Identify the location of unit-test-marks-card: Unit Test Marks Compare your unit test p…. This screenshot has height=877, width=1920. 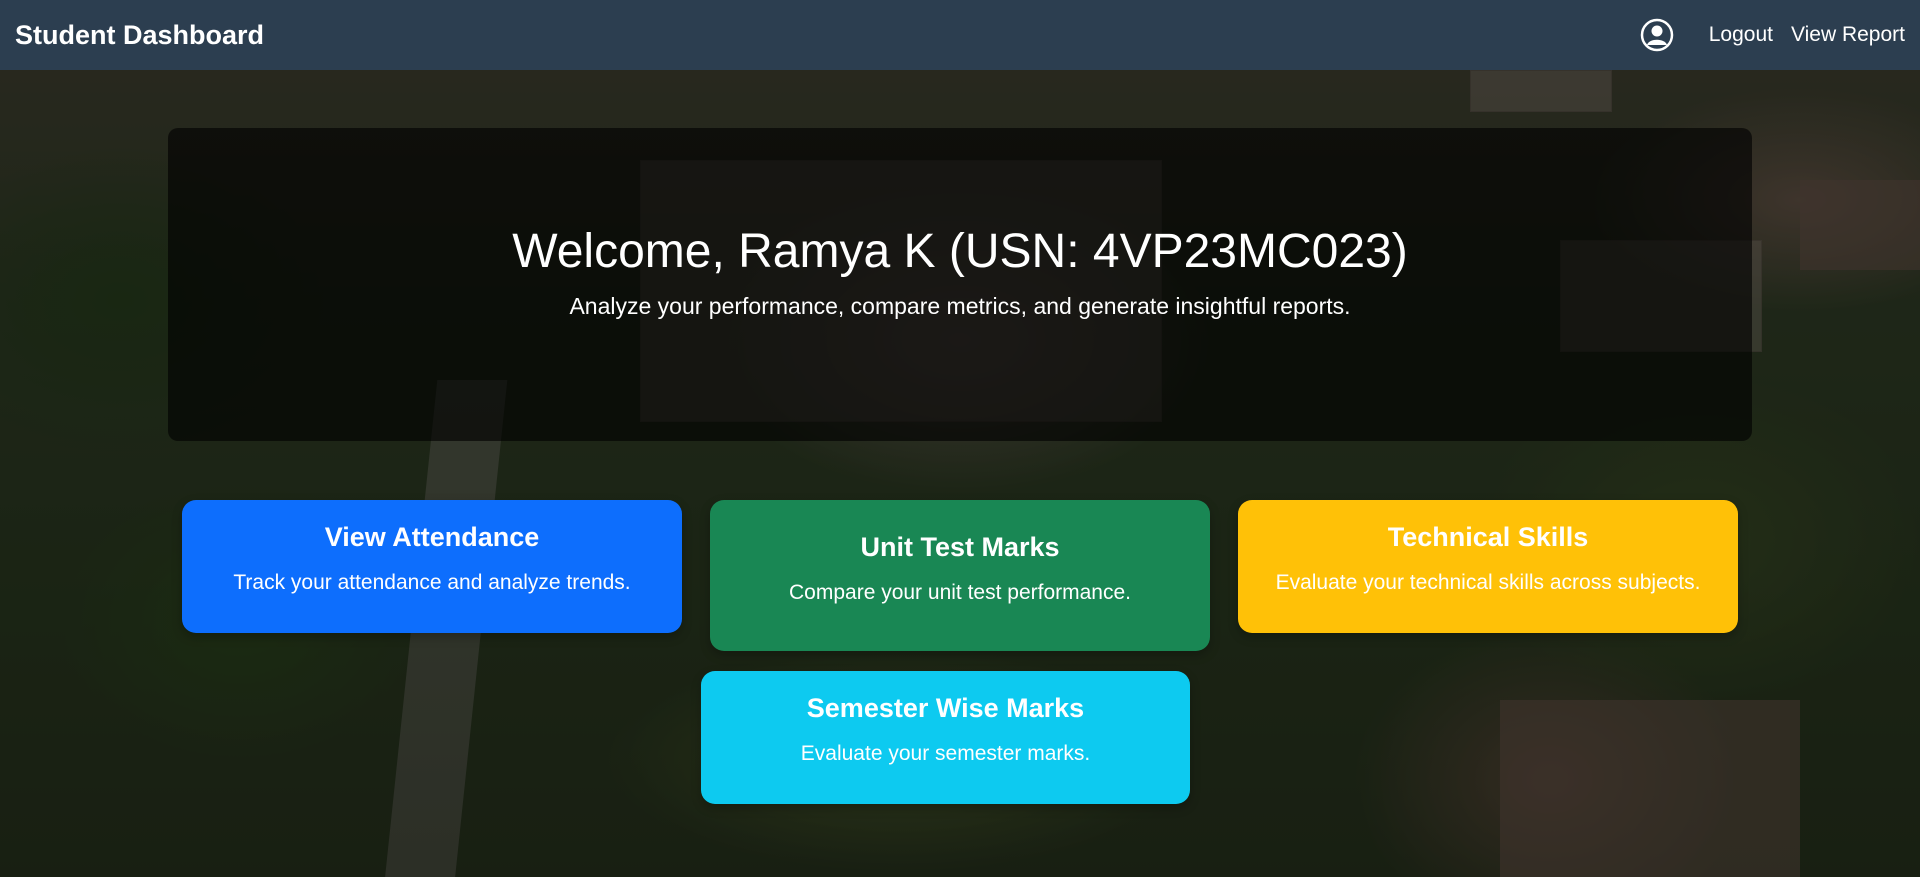
(960, 575).